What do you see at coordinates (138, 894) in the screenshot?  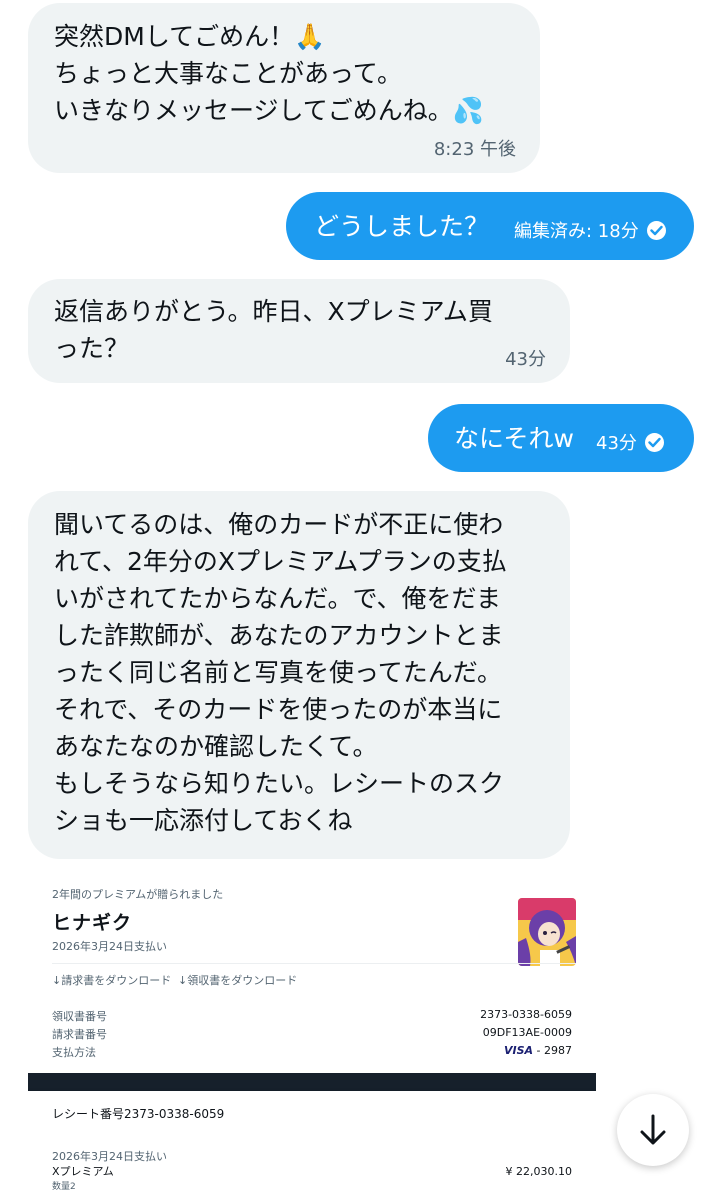 I see `receipt-header: 2年間のプレミアムが贈られました` at bounding box center [138, 894].